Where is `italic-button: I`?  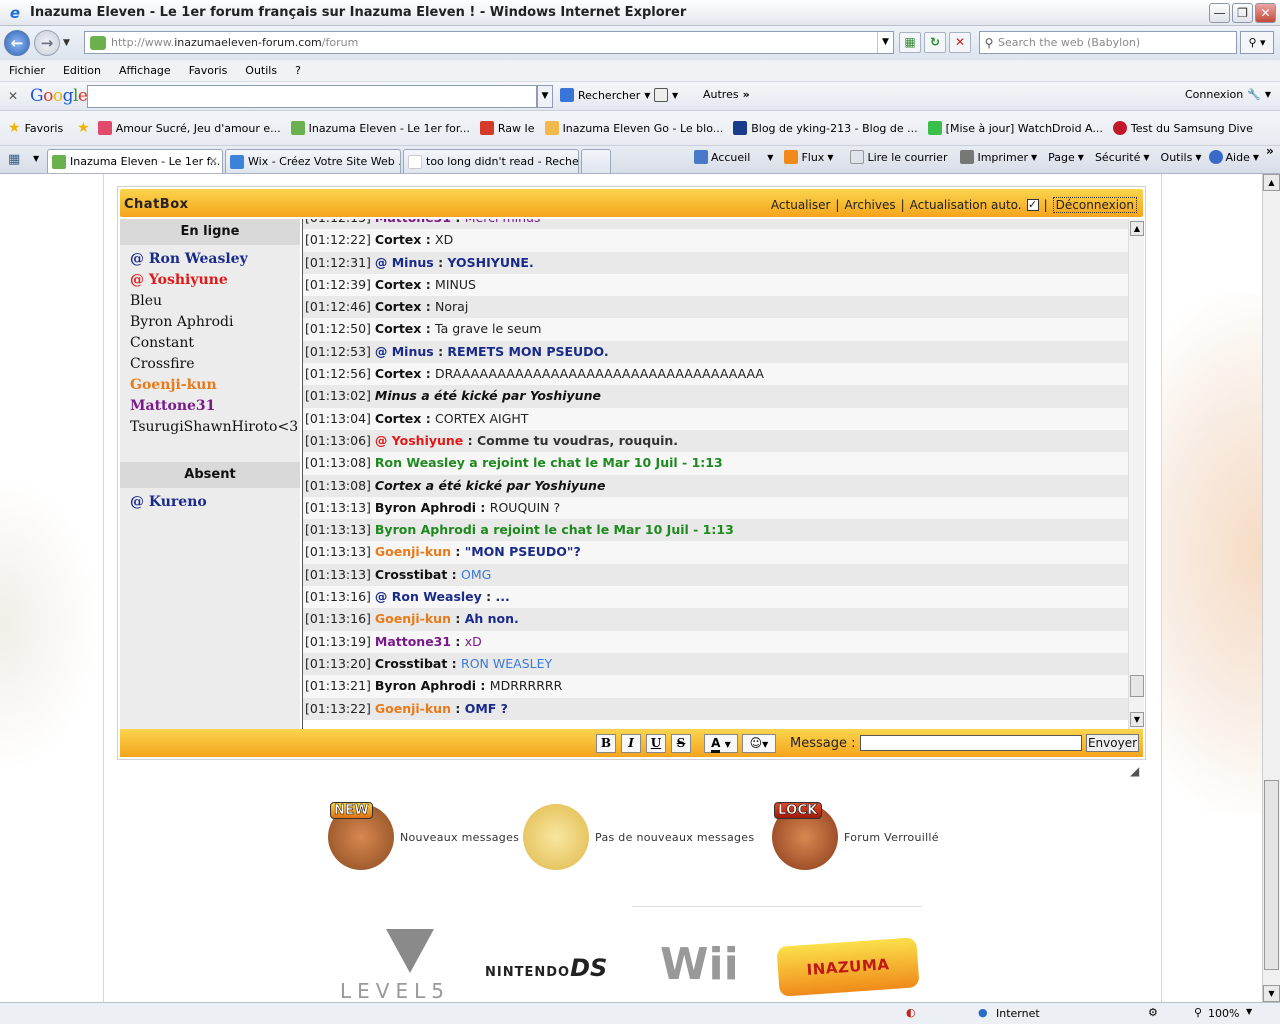
italic-button: I is located at coordinates (631, 743).